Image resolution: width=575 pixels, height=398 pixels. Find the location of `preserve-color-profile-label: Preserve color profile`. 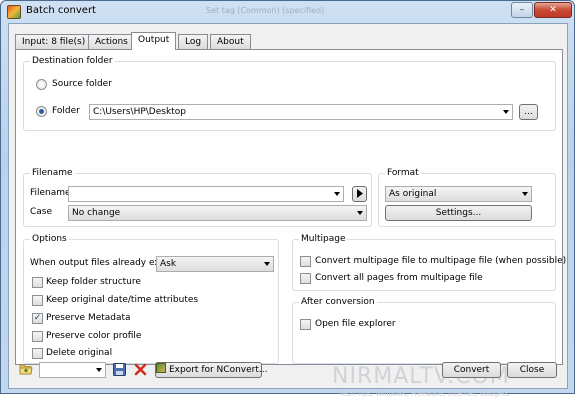

preserve-color-profile-label: Preserve color profile is located at coordinates (94, 336).